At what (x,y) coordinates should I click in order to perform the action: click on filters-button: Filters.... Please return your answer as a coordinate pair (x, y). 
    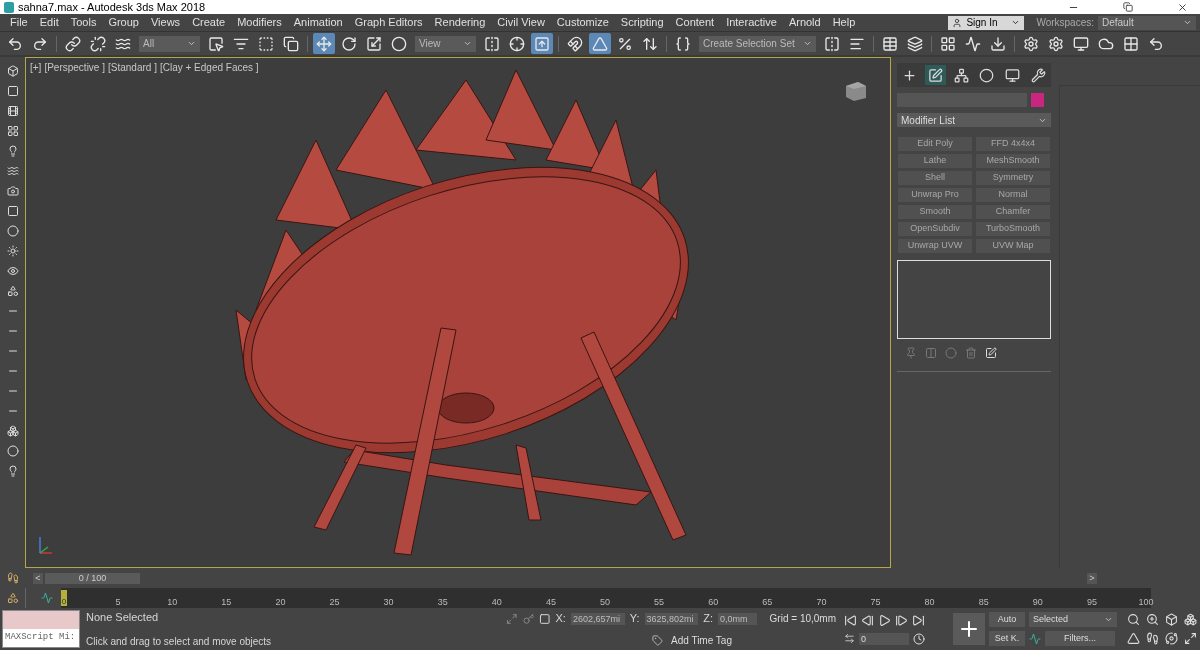
    Looking at the image, I should click on (1080, 638).